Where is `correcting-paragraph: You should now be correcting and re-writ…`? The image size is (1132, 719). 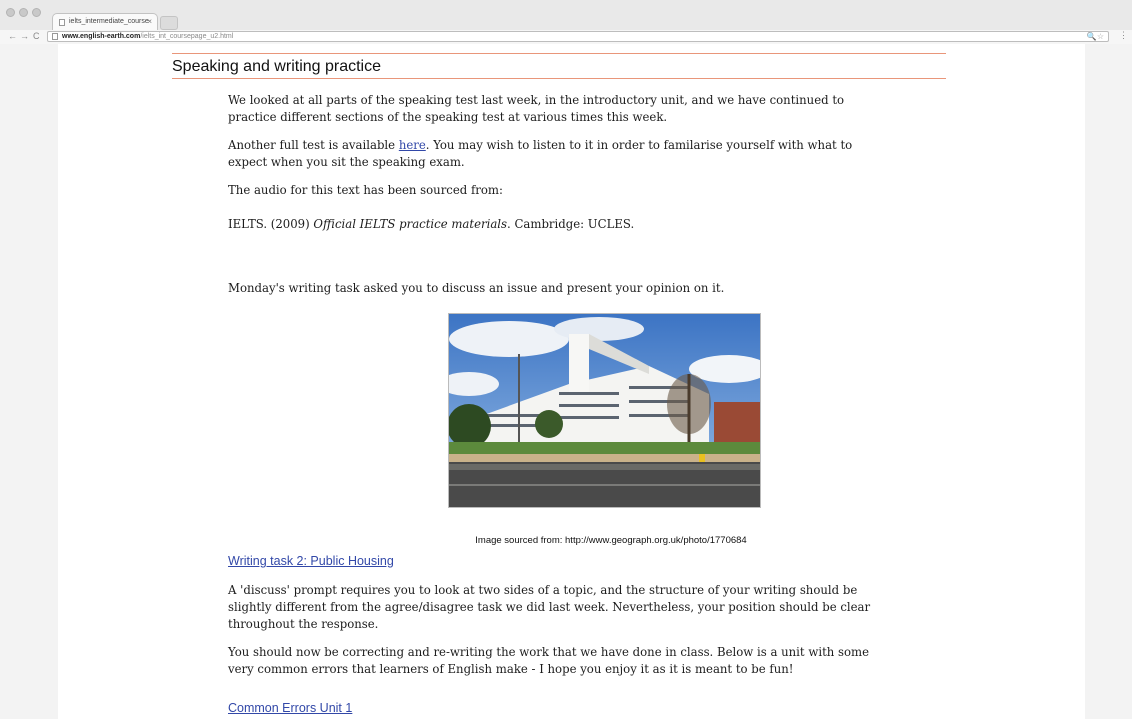 correcting-paragraph: You should now be correcting and re-writ… is located at coordinates (549, 660).